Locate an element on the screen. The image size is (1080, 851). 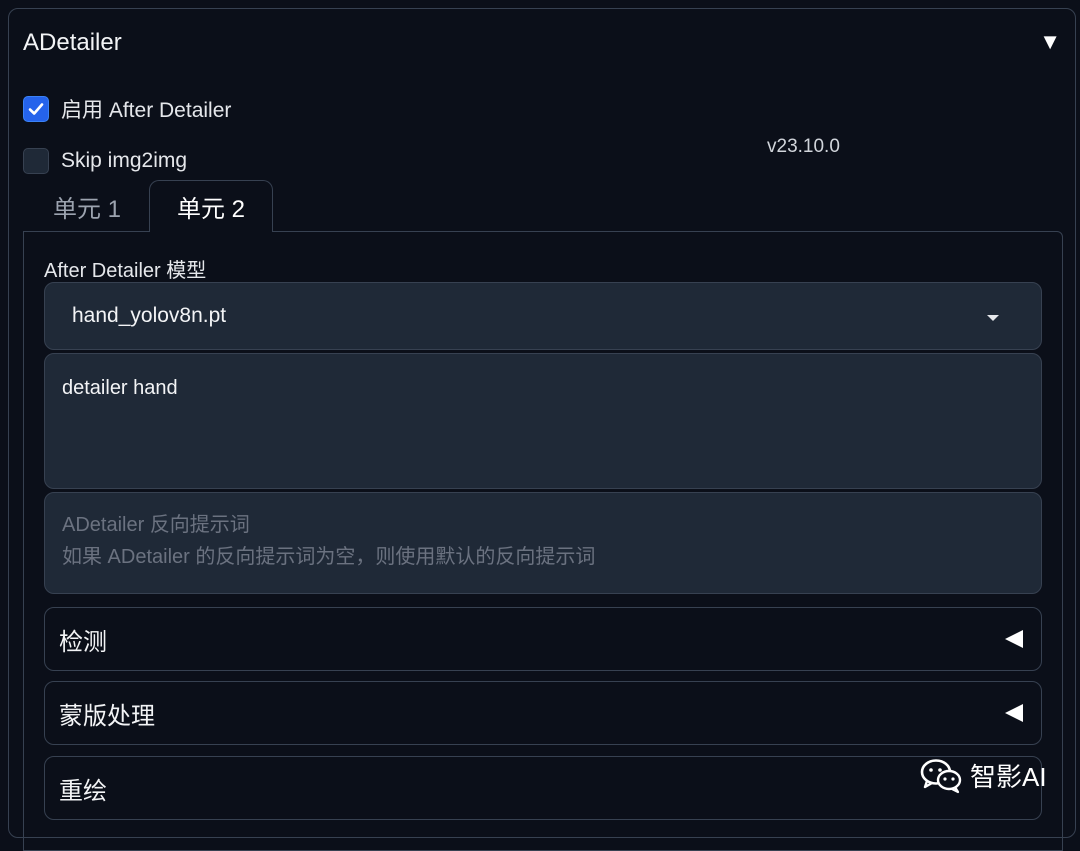
model-label: After Detailer 模型 is located at coordinates (125, 271).